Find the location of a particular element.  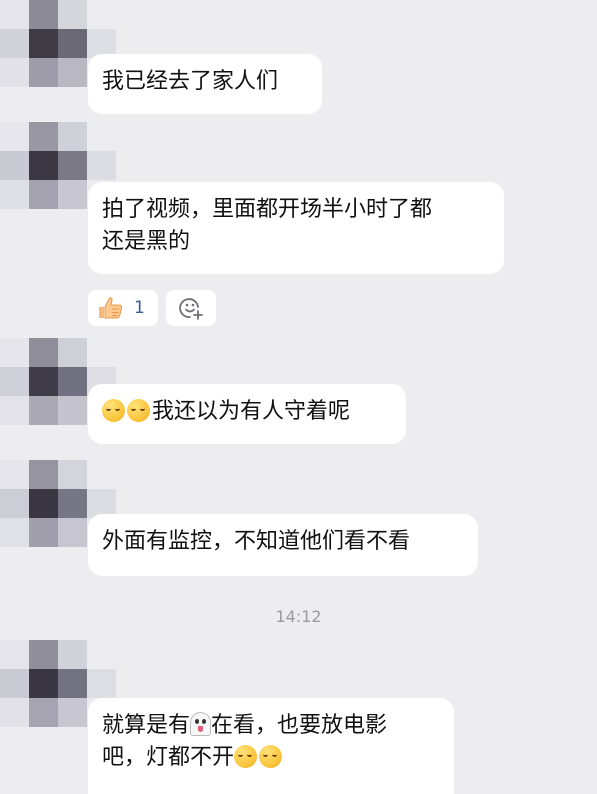

add-reaction-button is located at coordinates (191, 308).